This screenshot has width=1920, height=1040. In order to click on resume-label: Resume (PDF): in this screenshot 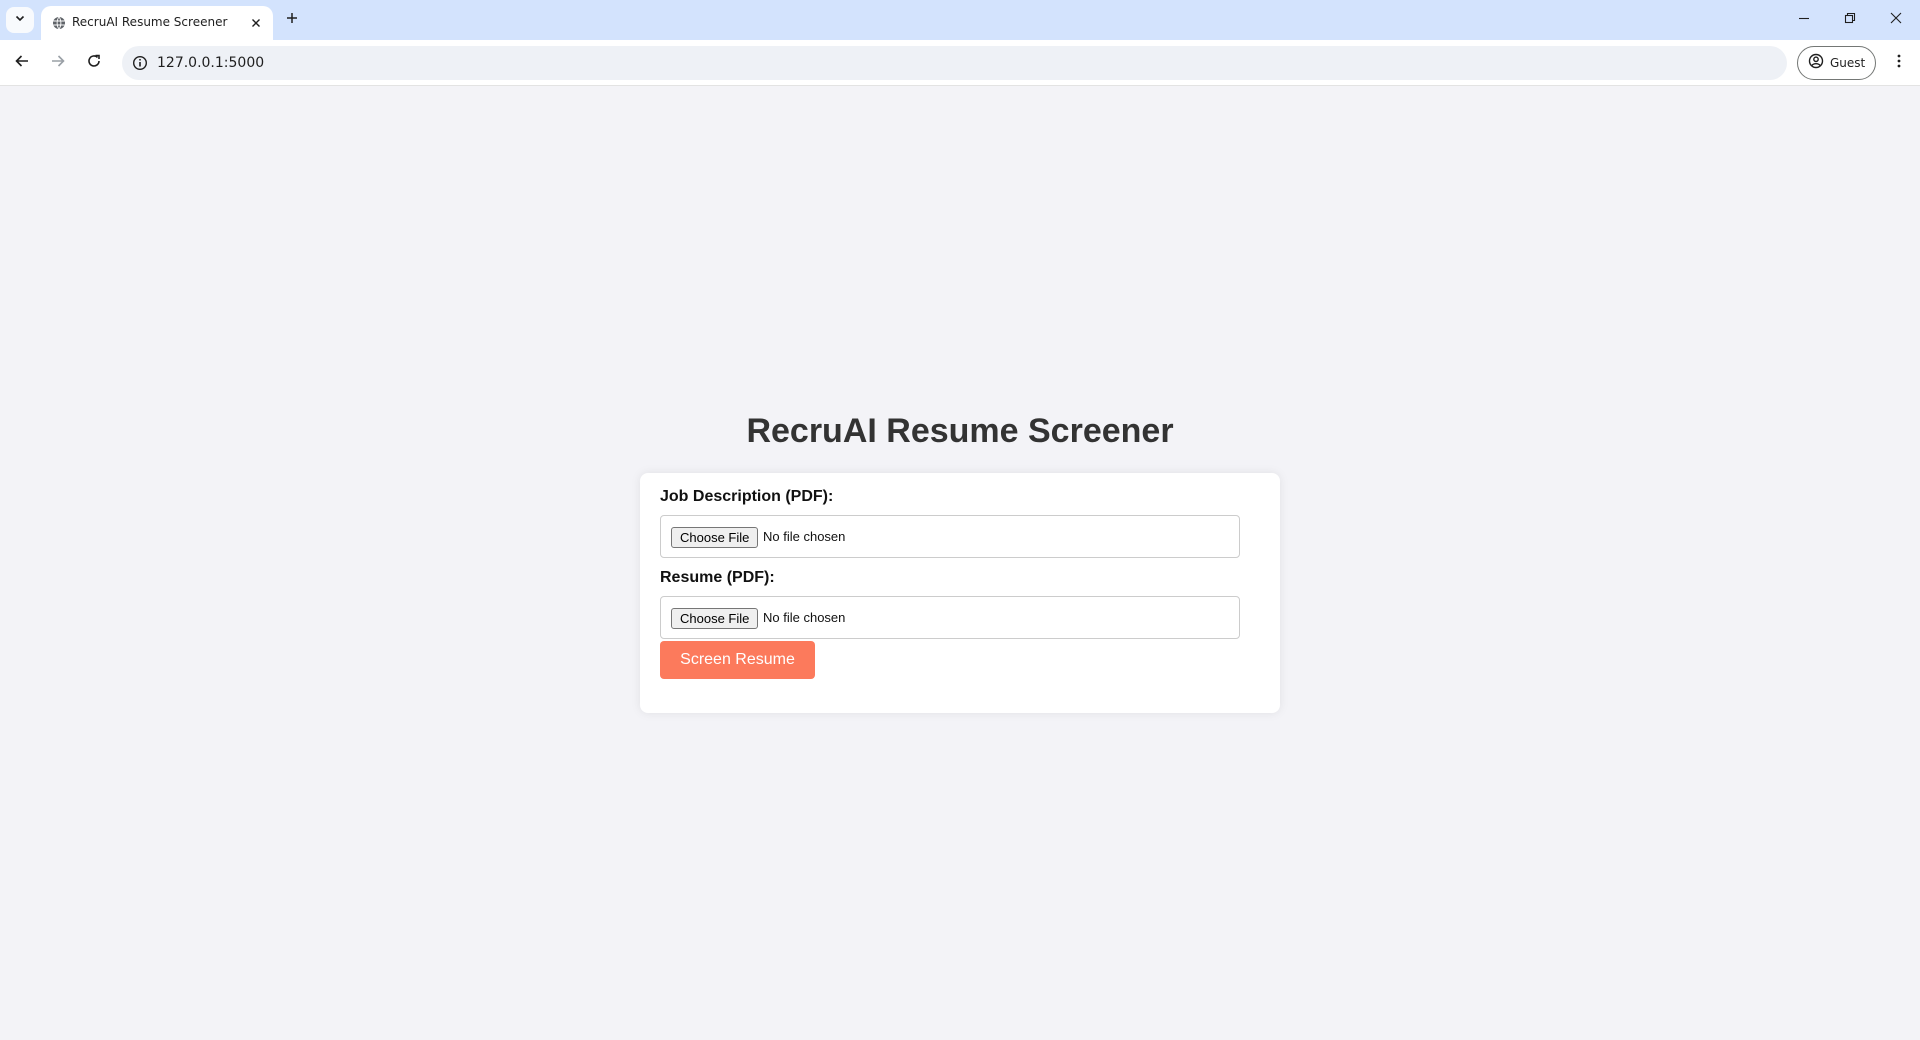, I will do `click(717, 577)`.